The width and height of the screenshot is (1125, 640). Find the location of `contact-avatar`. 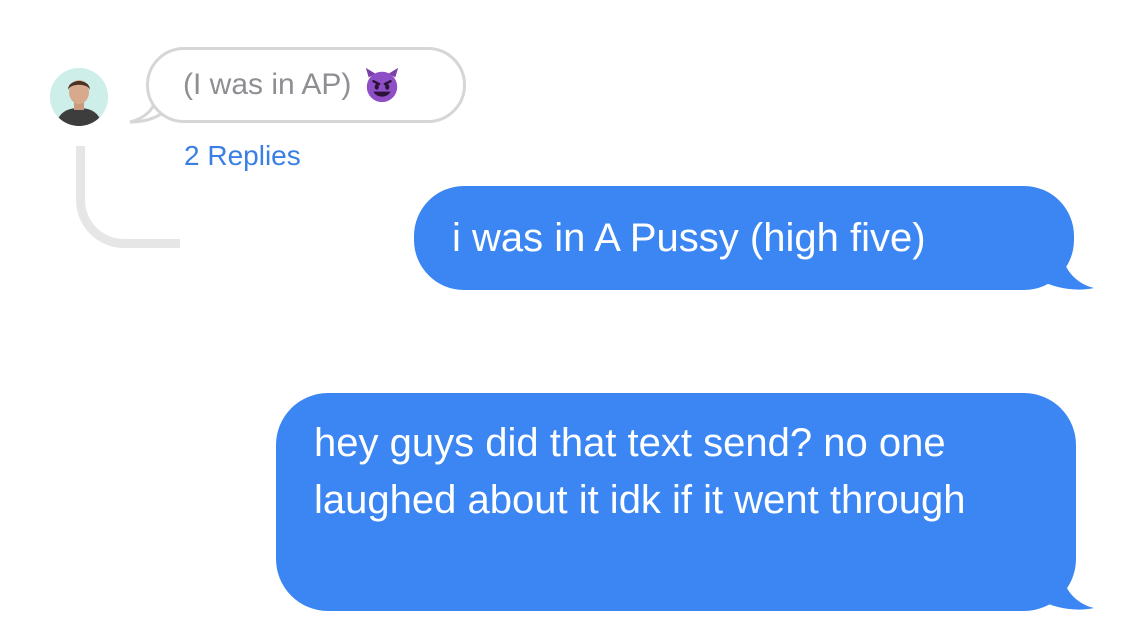

contact-avatar is located at coordinates (79, 97).